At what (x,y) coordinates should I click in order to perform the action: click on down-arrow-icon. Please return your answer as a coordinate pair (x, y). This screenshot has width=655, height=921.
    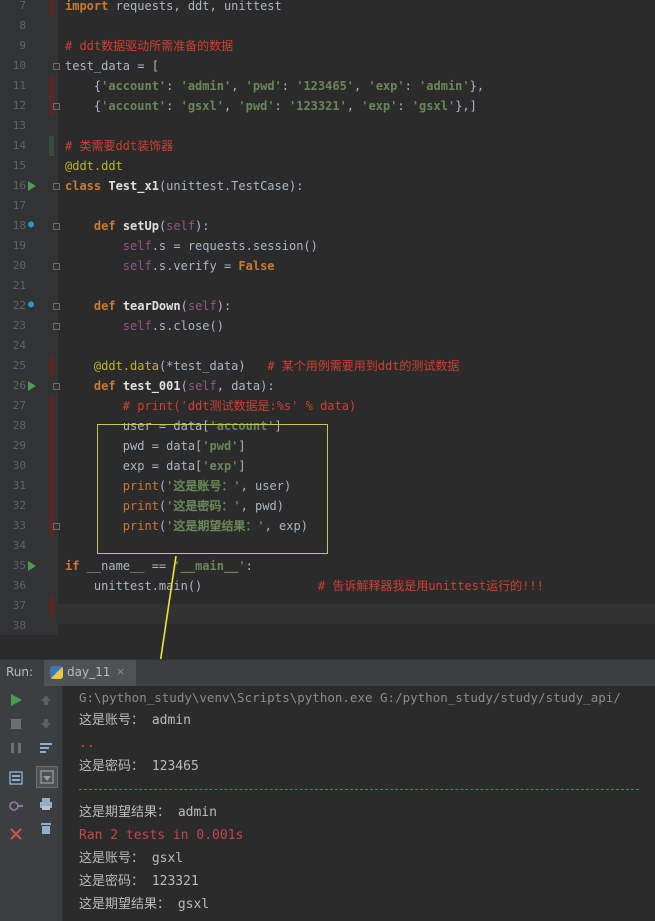
    Looking at the image, I should click on (46, 724).